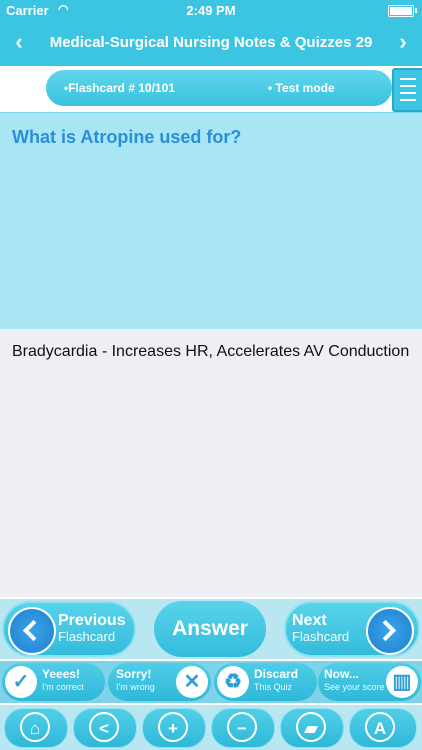 Image resolution: width=422 pixels, height=750 pixels. Describe the element at coordinates (352, 629) in the screenshot. I see `next-flashcard-button: Next Flashcard` at that location.